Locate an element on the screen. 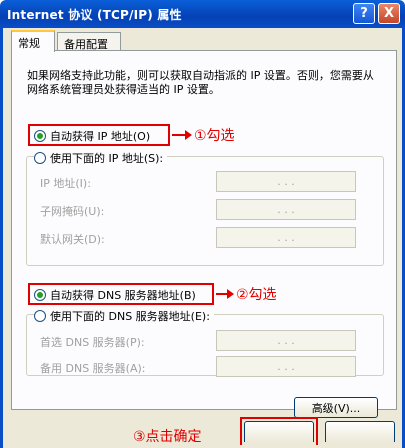 The width and height of the screenshot is (405, 448). auto-dns-radio: 自动获得 DNS 服务器地址(B) is located at coordinates (115, 295).